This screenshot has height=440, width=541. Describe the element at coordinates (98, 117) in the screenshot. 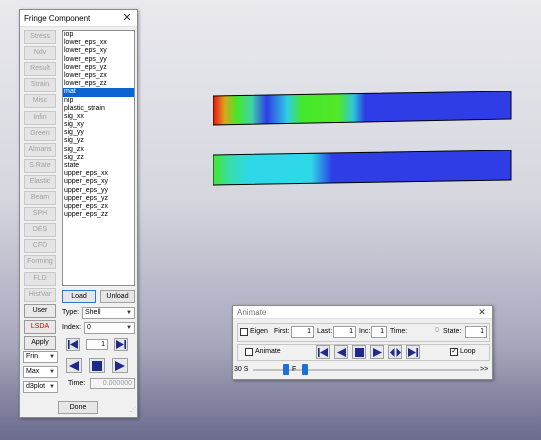

I see `list-item: sig_xx` at that location.